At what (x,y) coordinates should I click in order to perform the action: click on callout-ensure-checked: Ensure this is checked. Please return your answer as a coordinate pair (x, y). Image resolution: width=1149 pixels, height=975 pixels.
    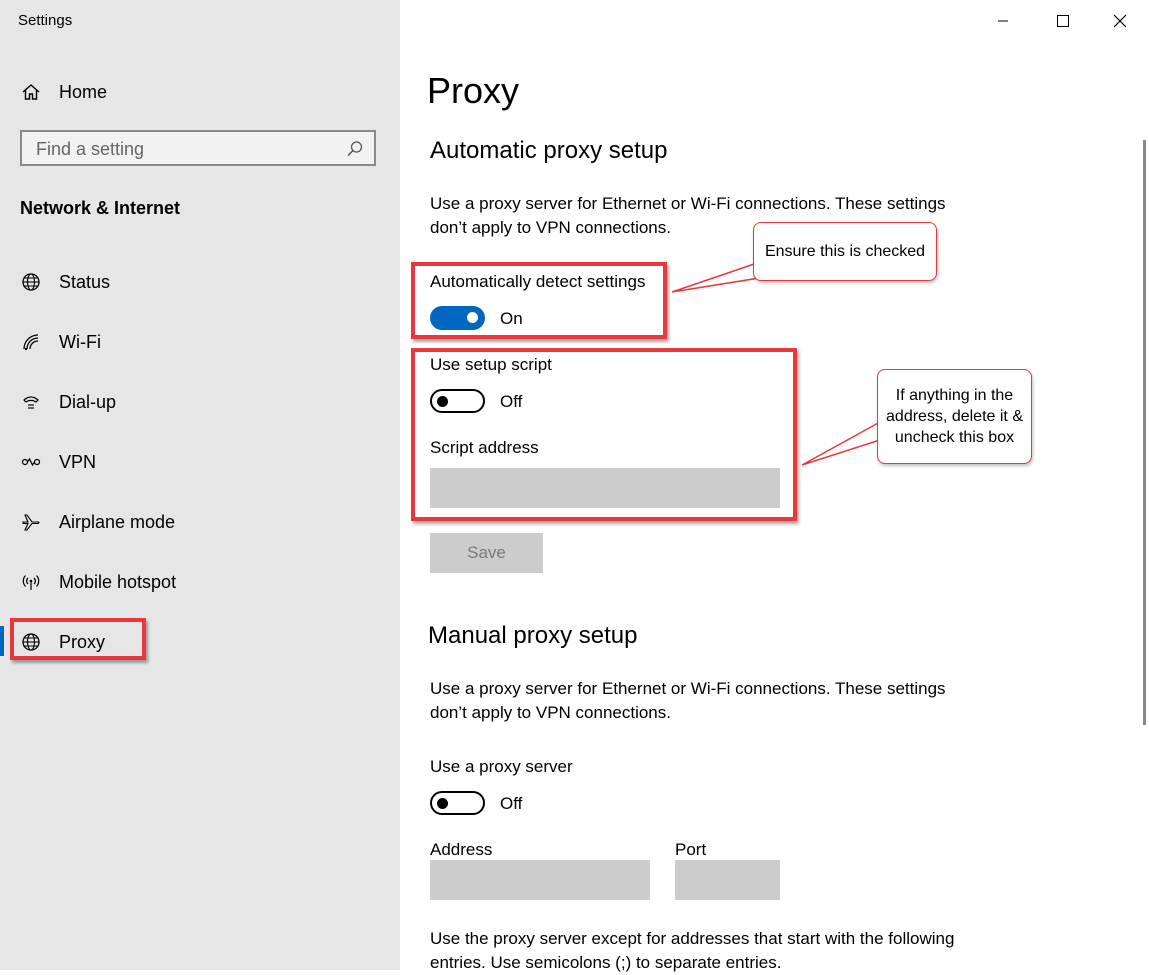
    Looking at the image, I should click on (845, 251).